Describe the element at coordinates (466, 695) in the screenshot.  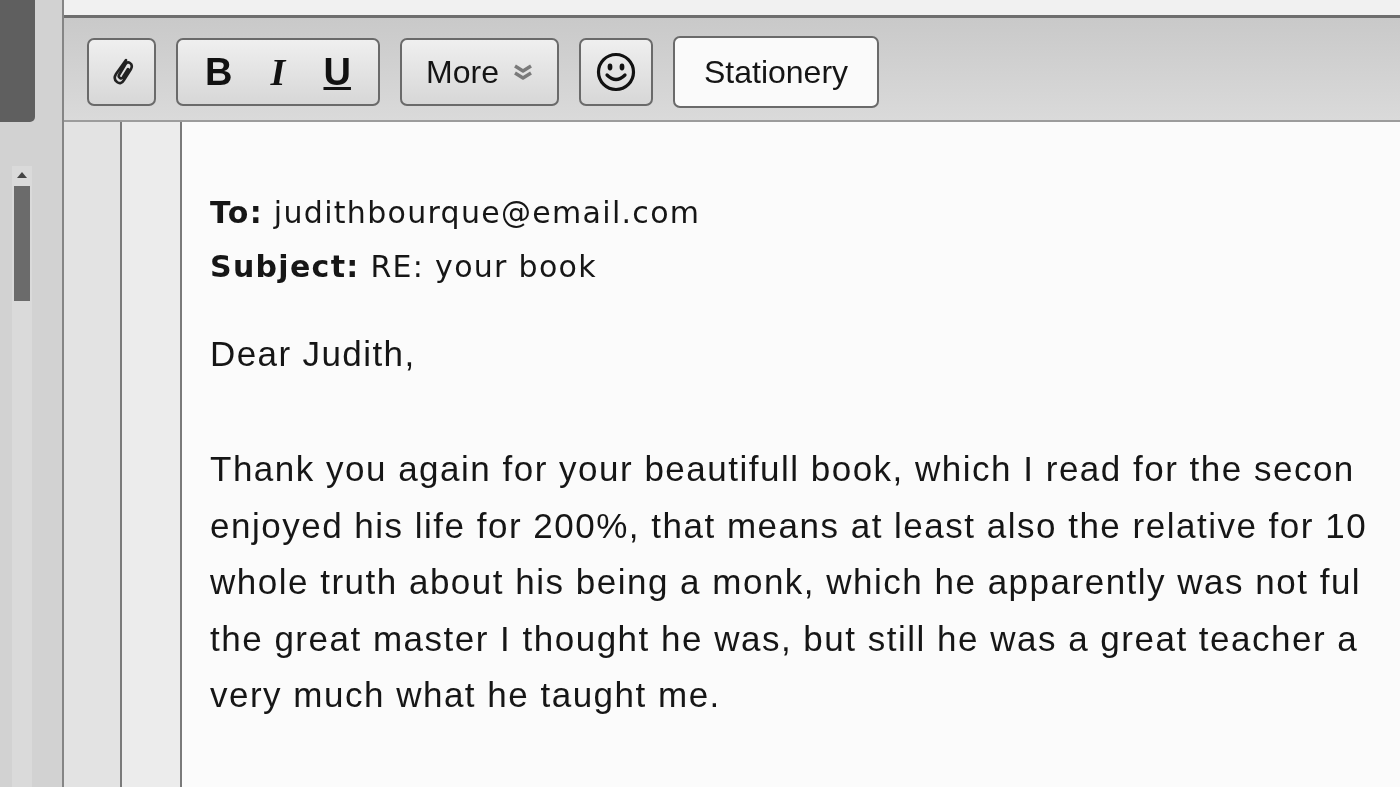
I see `body-text-line: very much what he taught me.` at that location.